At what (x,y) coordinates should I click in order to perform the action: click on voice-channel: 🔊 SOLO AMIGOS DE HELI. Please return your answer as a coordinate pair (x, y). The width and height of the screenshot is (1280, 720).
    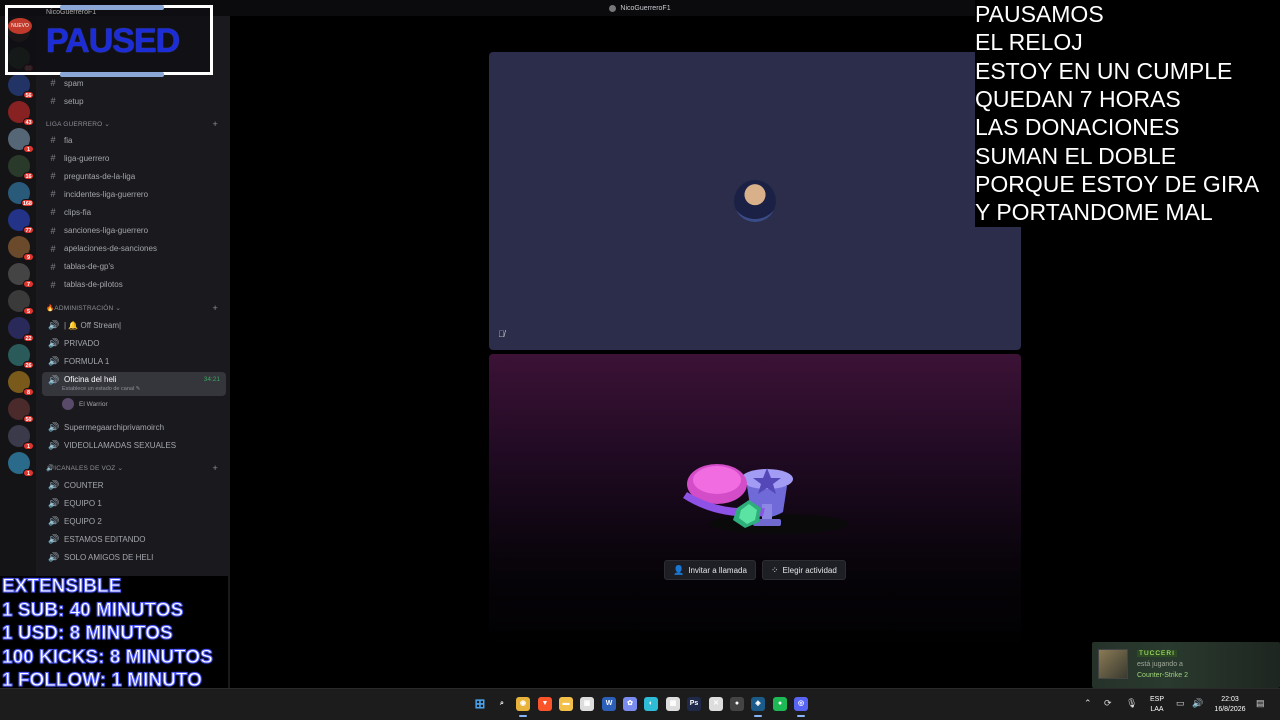
    Looking at the image, I should click on (134, 557).